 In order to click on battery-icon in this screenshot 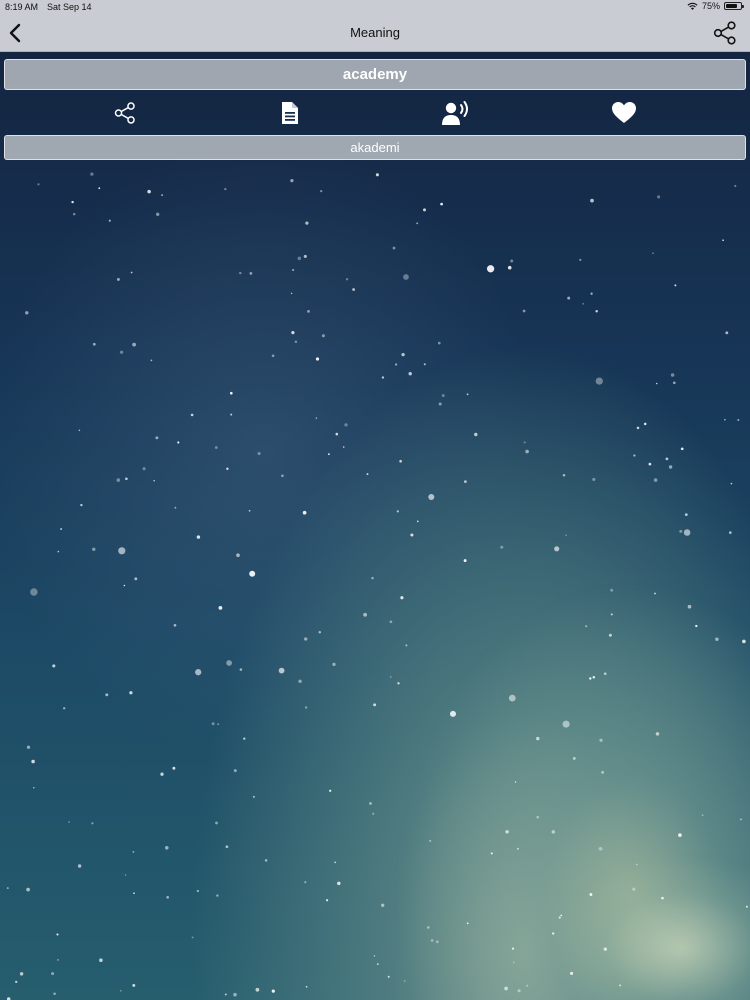, I will do `click(734, 6)`.